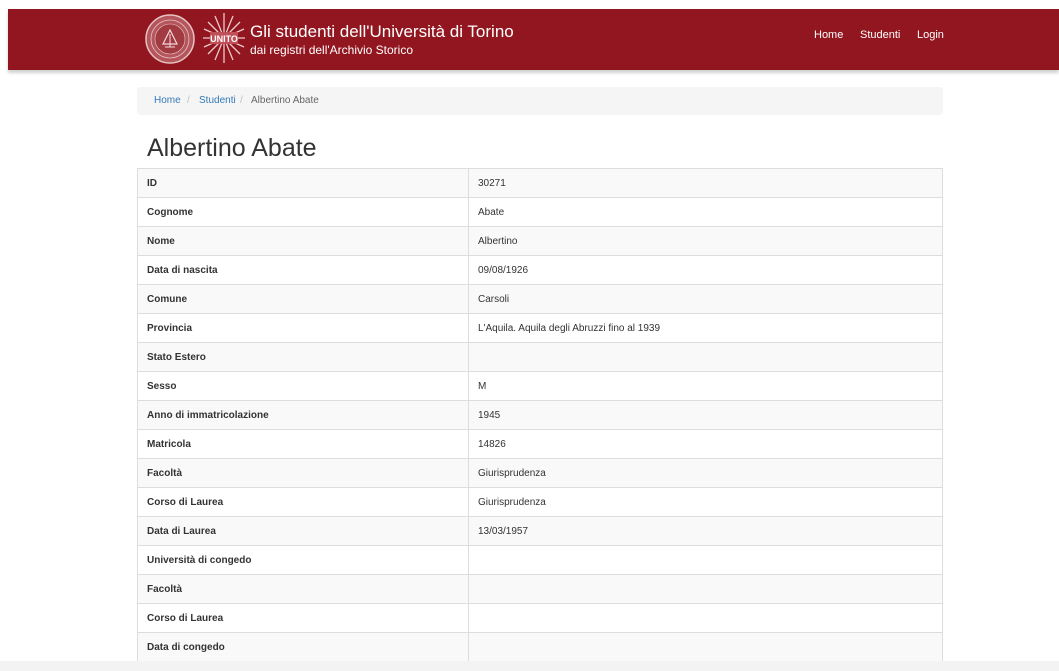  I want to click on table-row: Stato Estero, so click(540, 357).